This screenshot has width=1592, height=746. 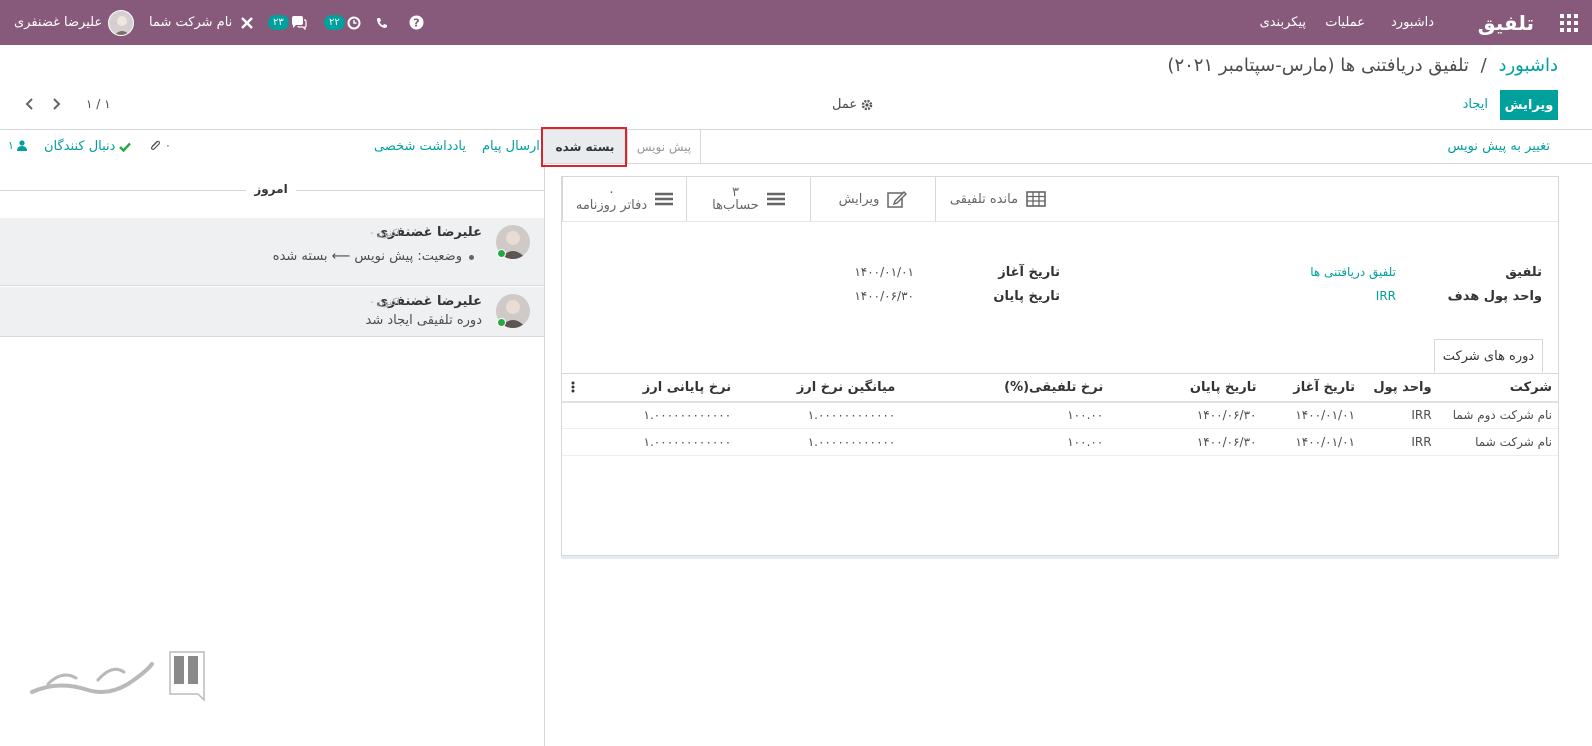 What do you see at coordinates (123, 190) in the screenshot?
I see `today-separator-left` at bounding box center [123, 190].